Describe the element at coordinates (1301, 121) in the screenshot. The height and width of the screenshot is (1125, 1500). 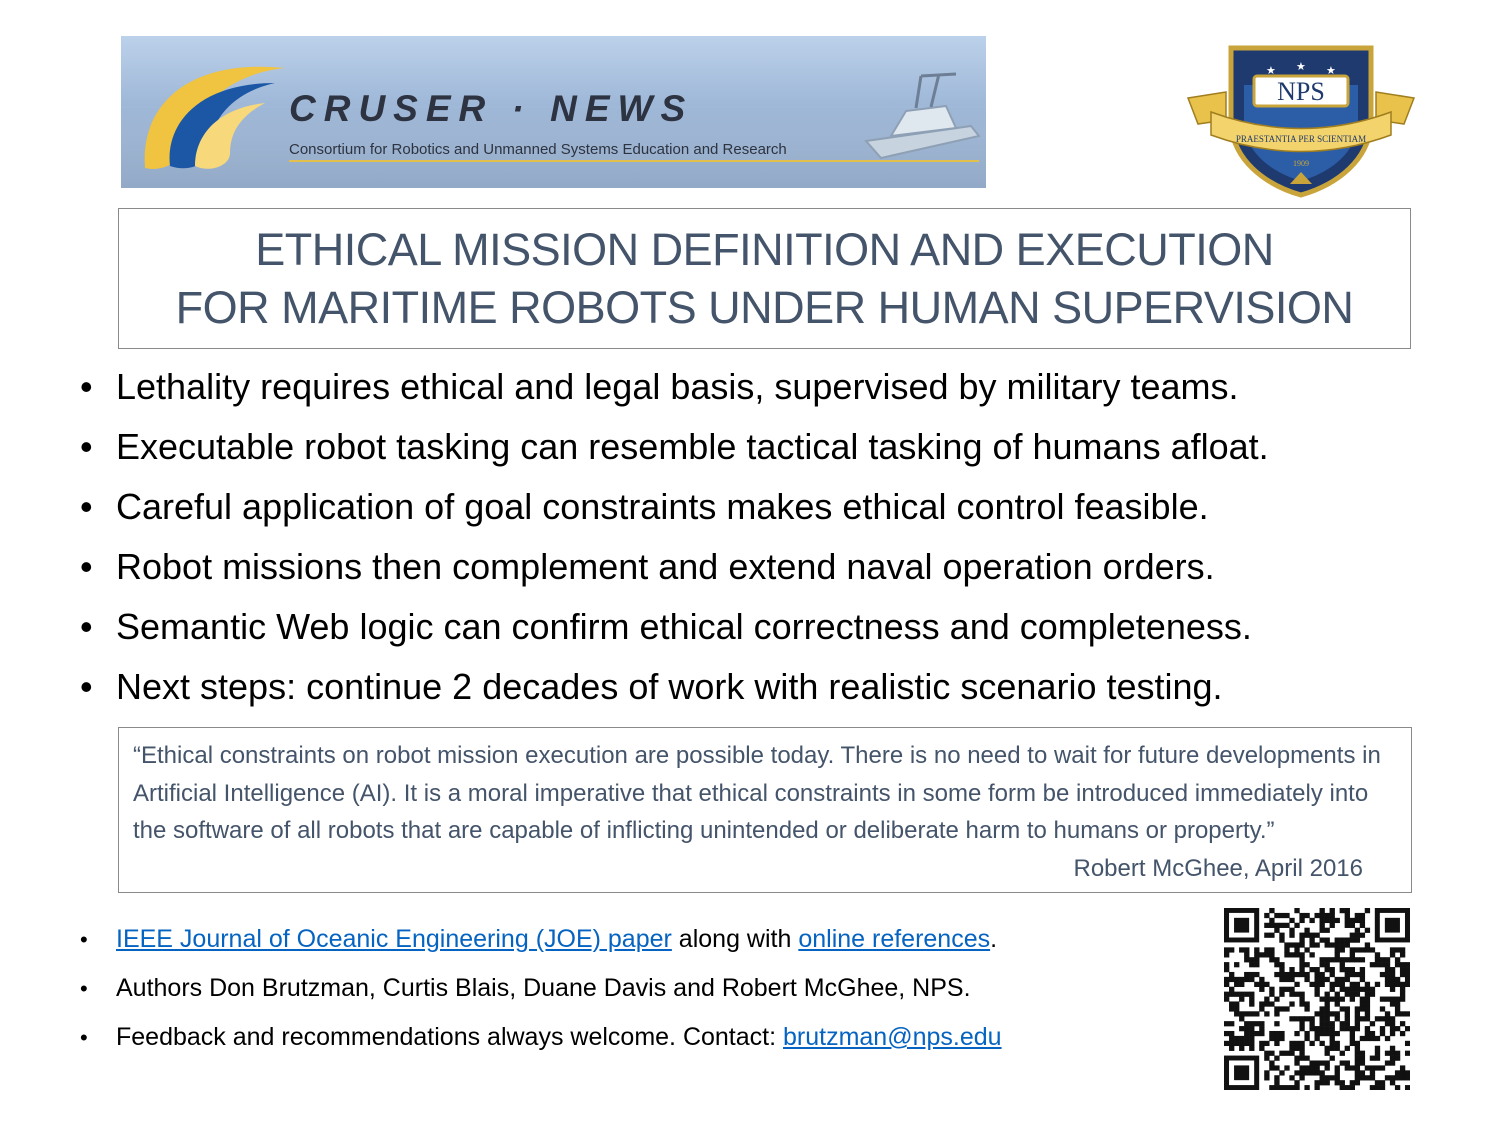
I see `nps-crest-logo: ★ ★ ★ NPS PRAESTANTIA PER SCIENTIAM 1909` at that location.